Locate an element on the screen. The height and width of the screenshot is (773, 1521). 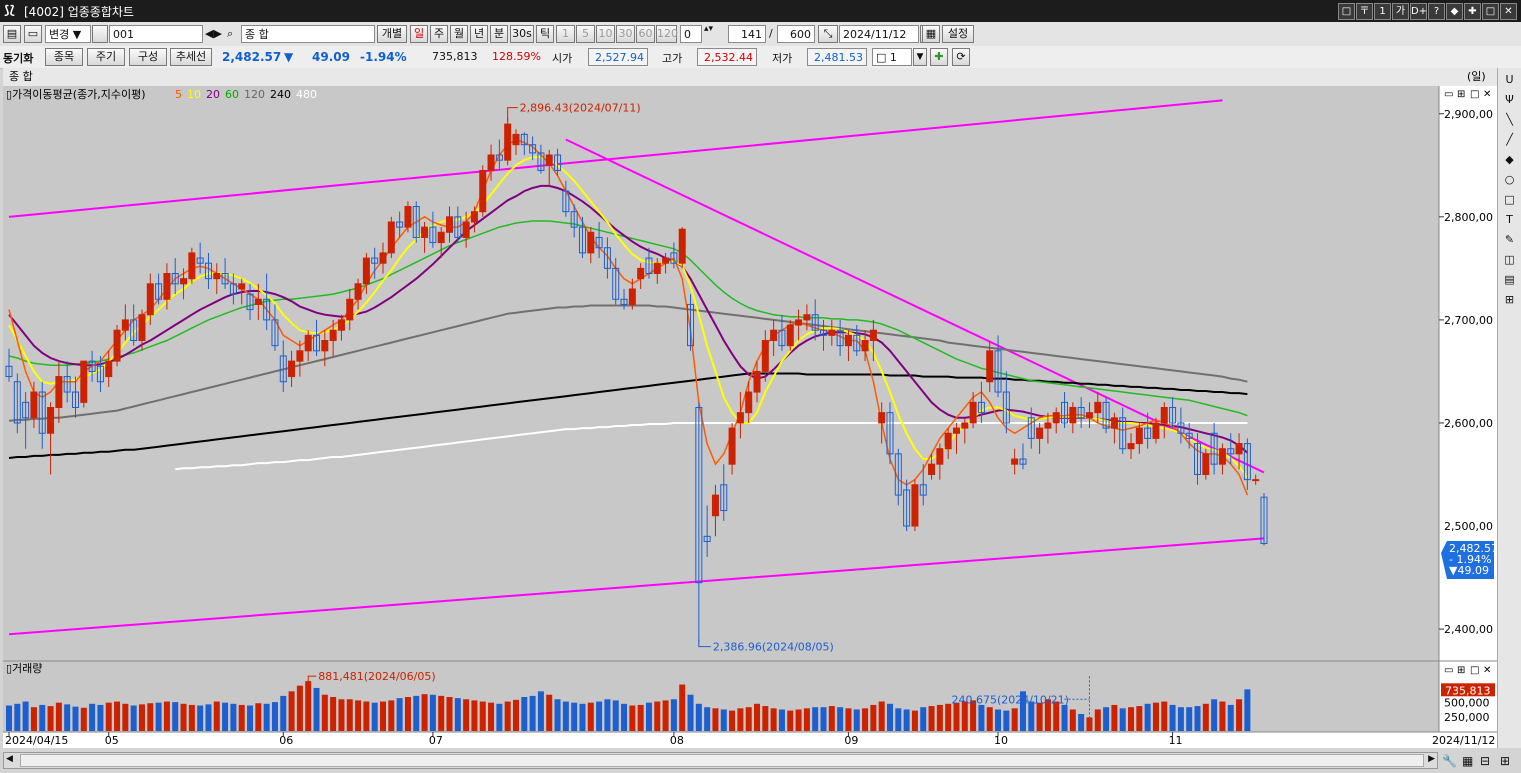
title-close-button: ✕ is located at coordinates (1508, 11).